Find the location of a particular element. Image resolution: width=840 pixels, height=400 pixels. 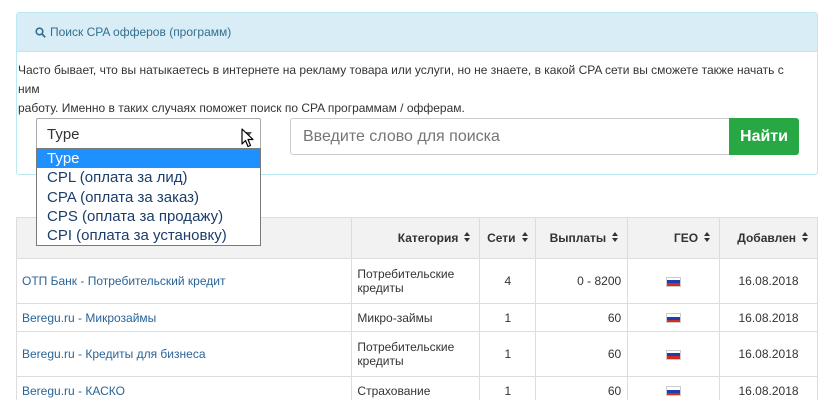

column-header-geo: ГЕО is located at coordinates (674, 238).